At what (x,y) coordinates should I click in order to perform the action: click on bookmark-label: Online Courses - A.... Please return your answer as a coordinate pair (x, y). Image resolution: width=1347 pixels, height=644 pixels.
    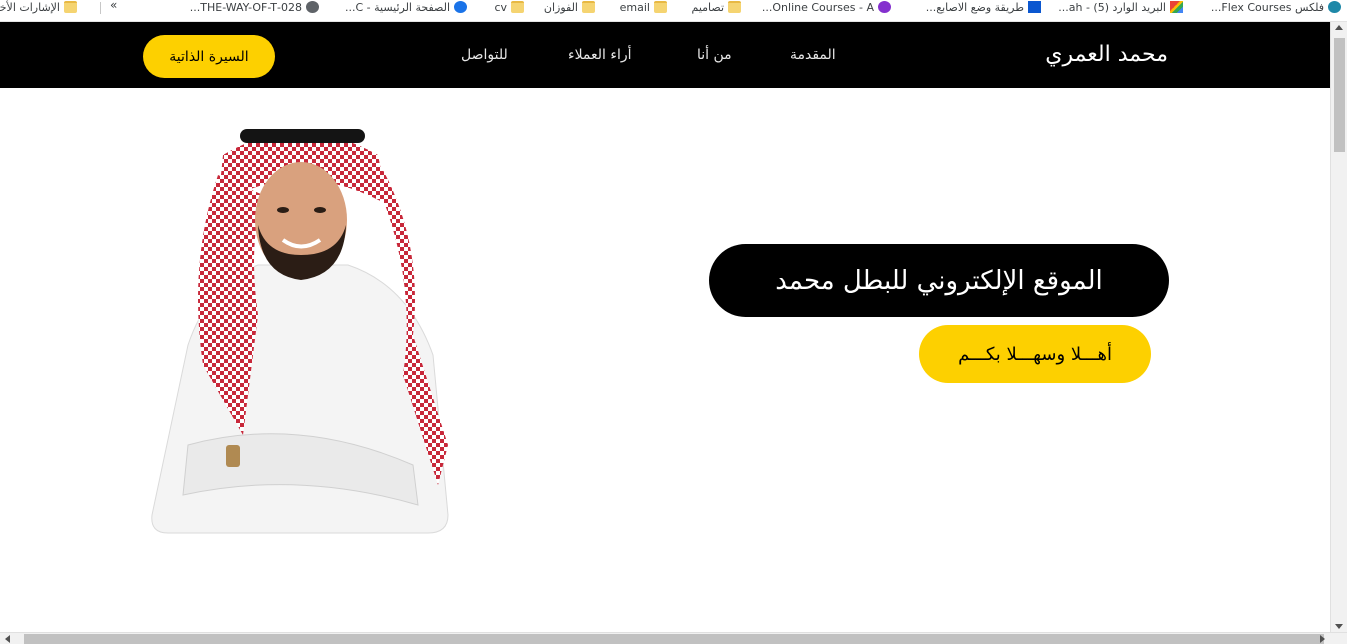
    Looking at the image, I should click on (817, 7).